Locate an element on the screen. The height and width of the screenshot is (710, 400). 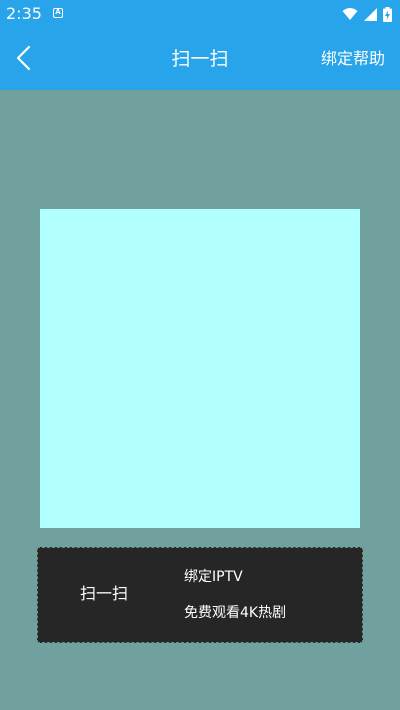
app-bar: 扫一扫 绑定帮助 is located at coordinates (200, 59).